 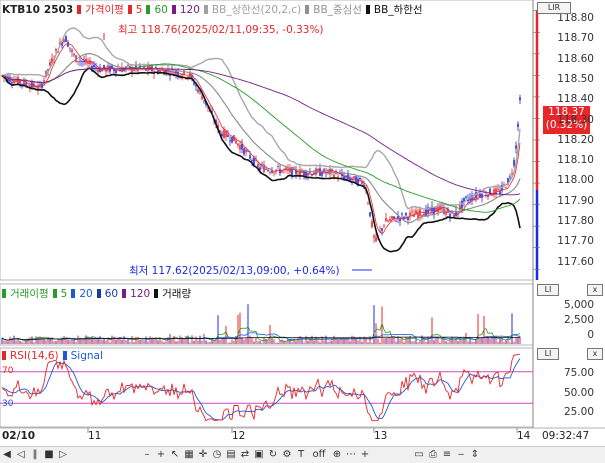 I want to click on price-panel-corner-button: LIR, so click(x=554, y=8).